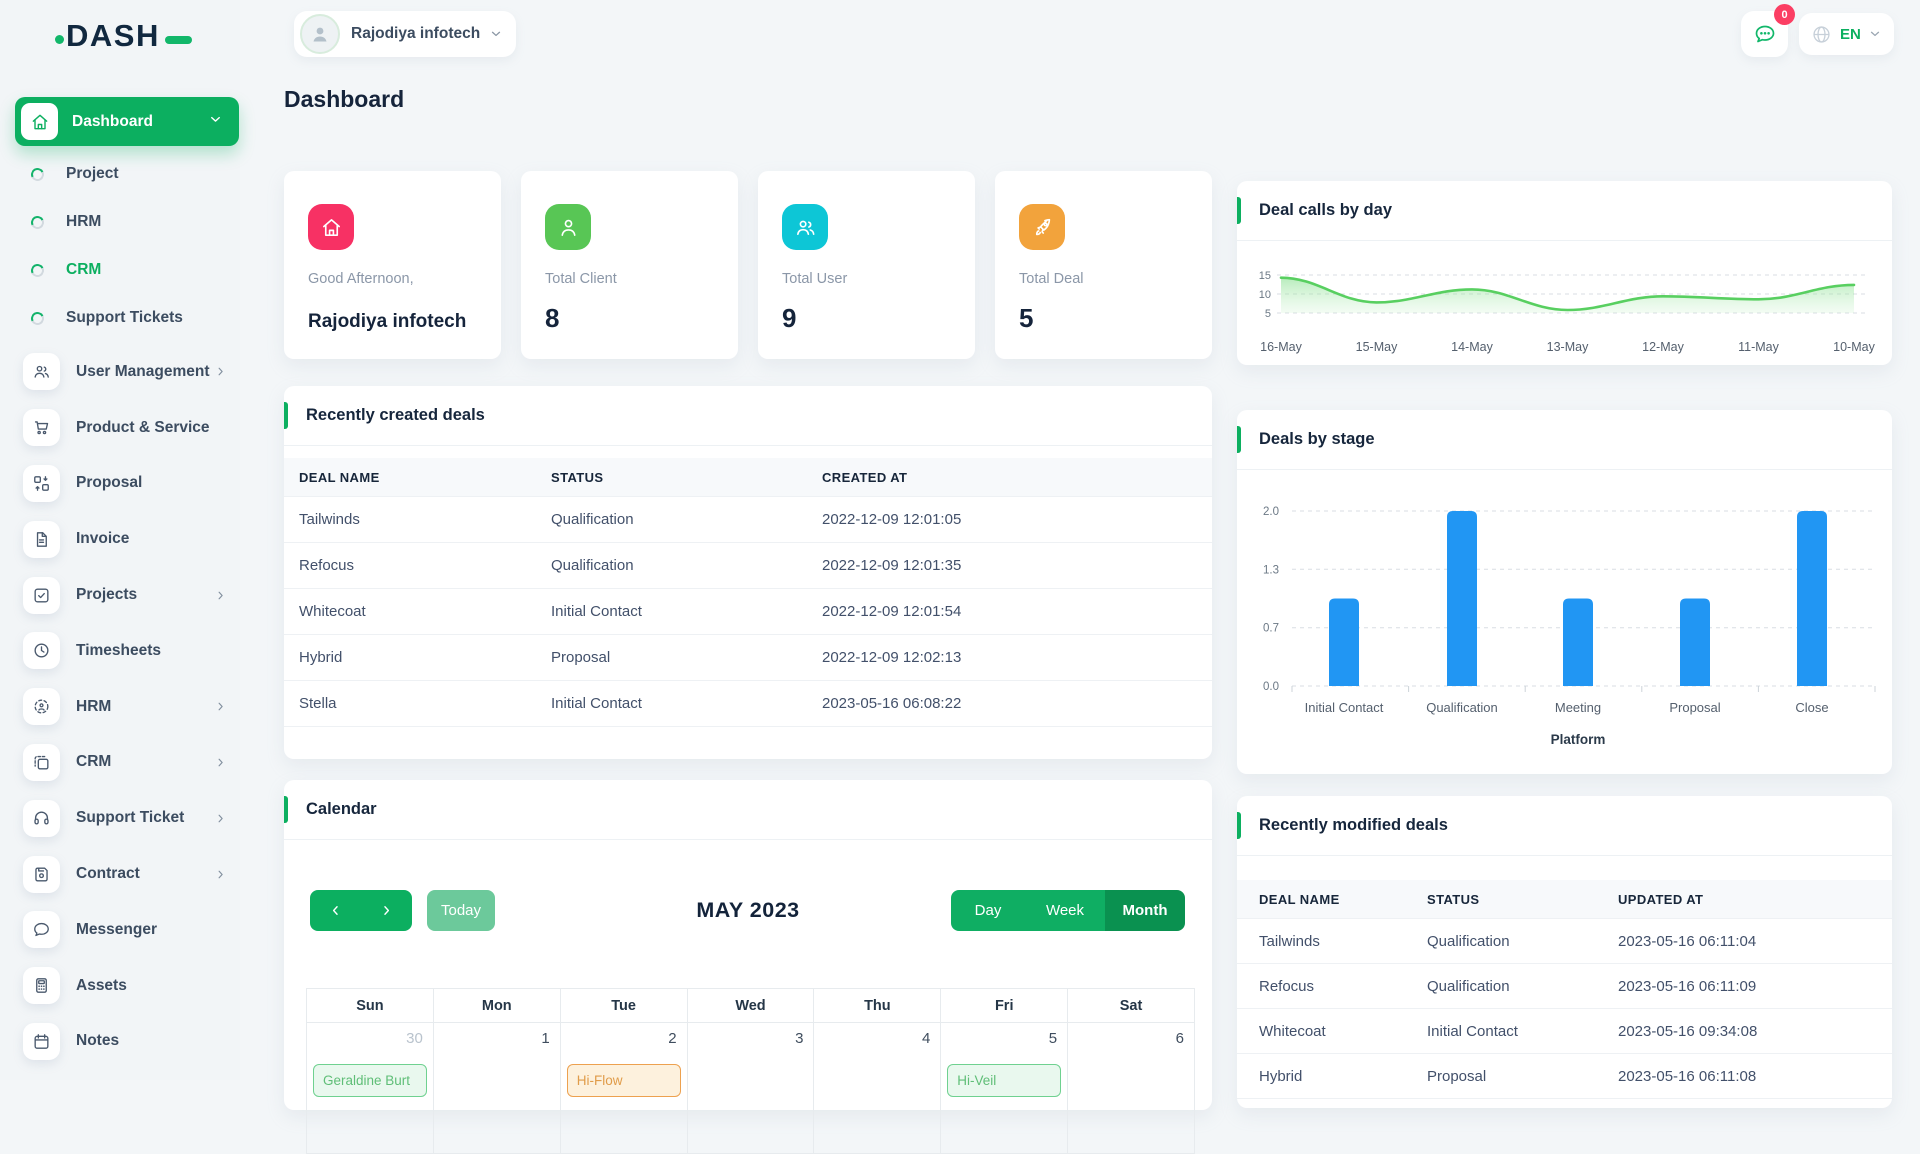 Image resolution: width=1920 pixels, height=1154 pixels. I want to click on svg-text: 12-May, so click(1663, 347).